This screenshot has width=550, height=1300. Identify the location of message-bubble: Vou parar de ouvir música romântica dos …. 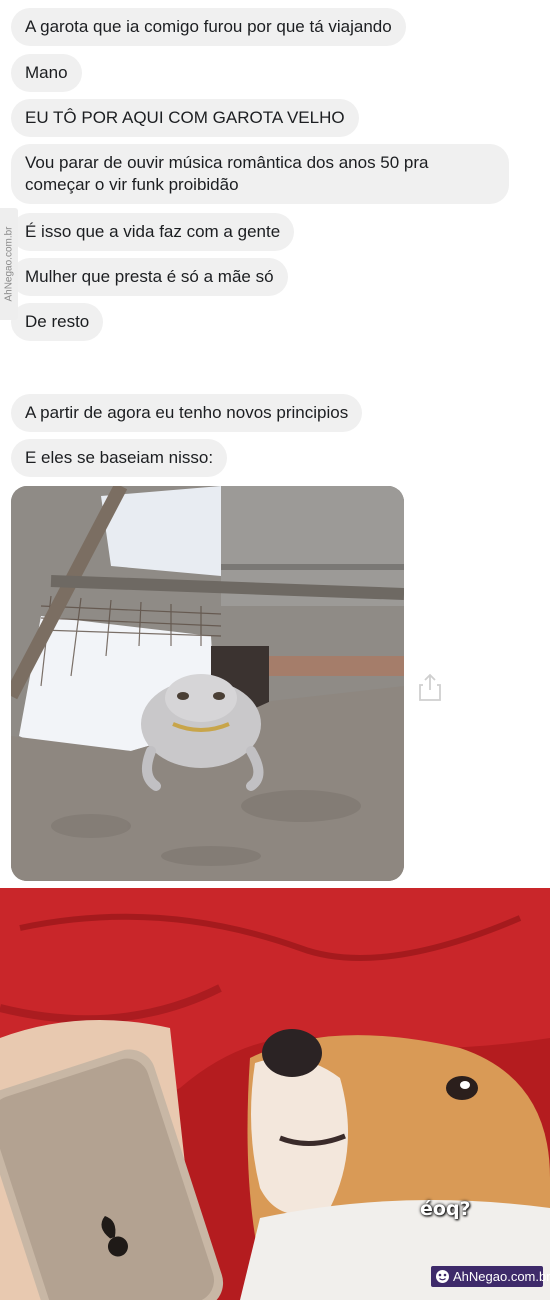
(260, 174).